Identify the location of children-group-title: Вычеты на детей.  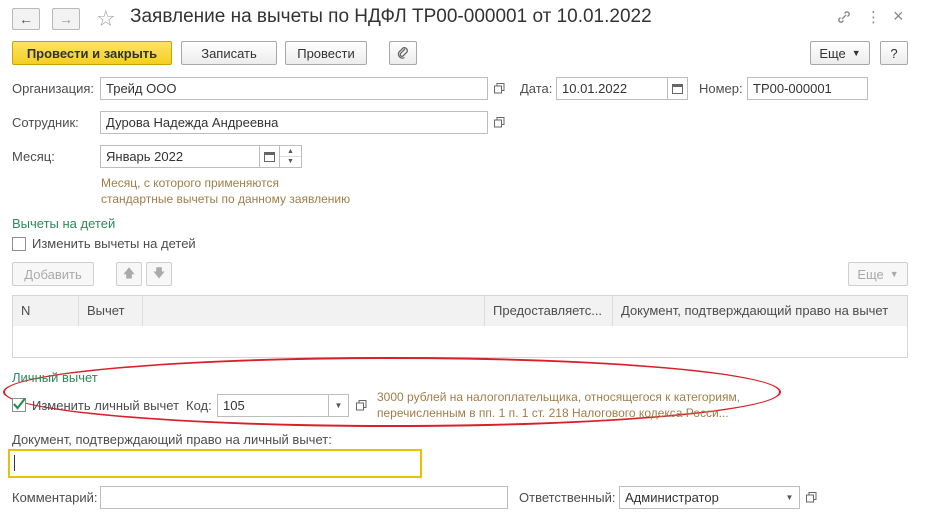
(64, 223).